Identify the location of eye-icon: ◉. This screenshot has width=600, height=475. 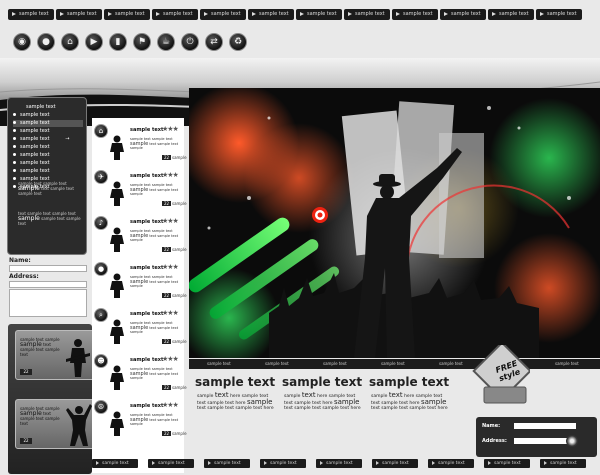
(22, 42).